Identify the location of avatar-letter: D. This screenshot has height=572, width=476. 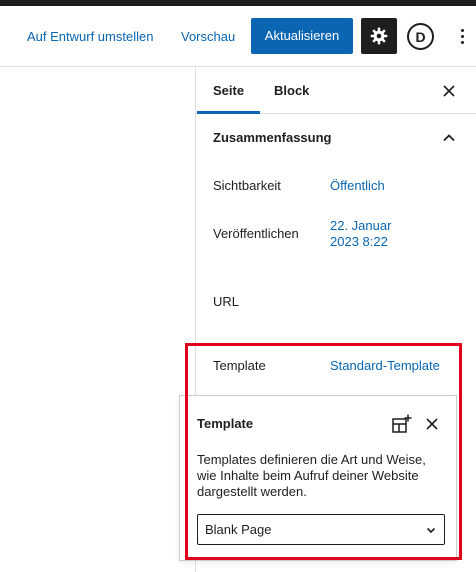
(420, 36).